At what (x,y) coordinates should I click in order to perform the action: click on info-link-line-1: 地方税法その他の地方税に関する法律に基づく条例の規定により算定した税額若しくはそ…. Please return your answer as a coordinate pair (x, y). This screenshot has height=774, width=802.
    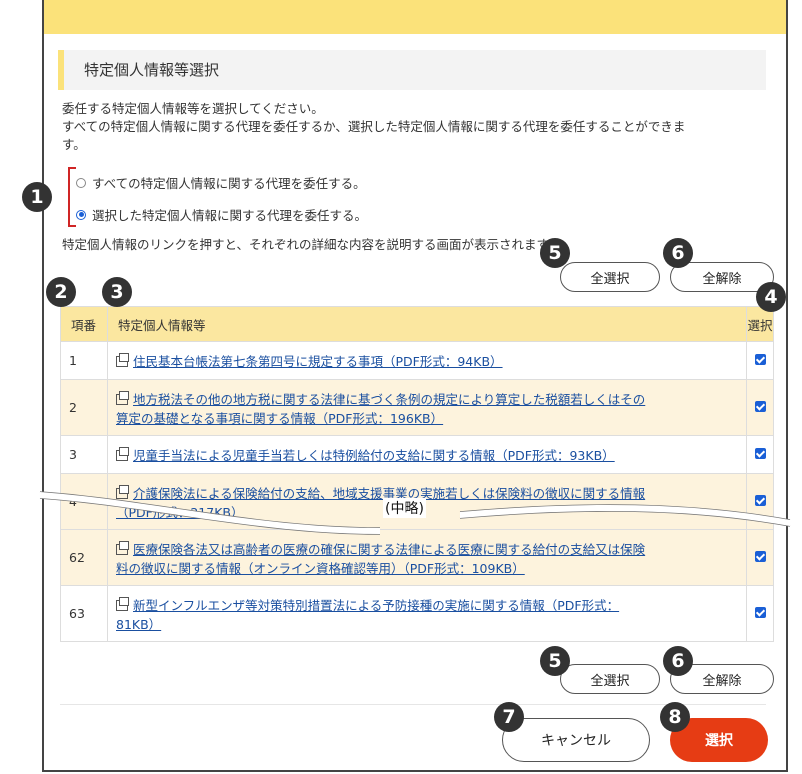
    Looking at the image, I should click on (389, 399).